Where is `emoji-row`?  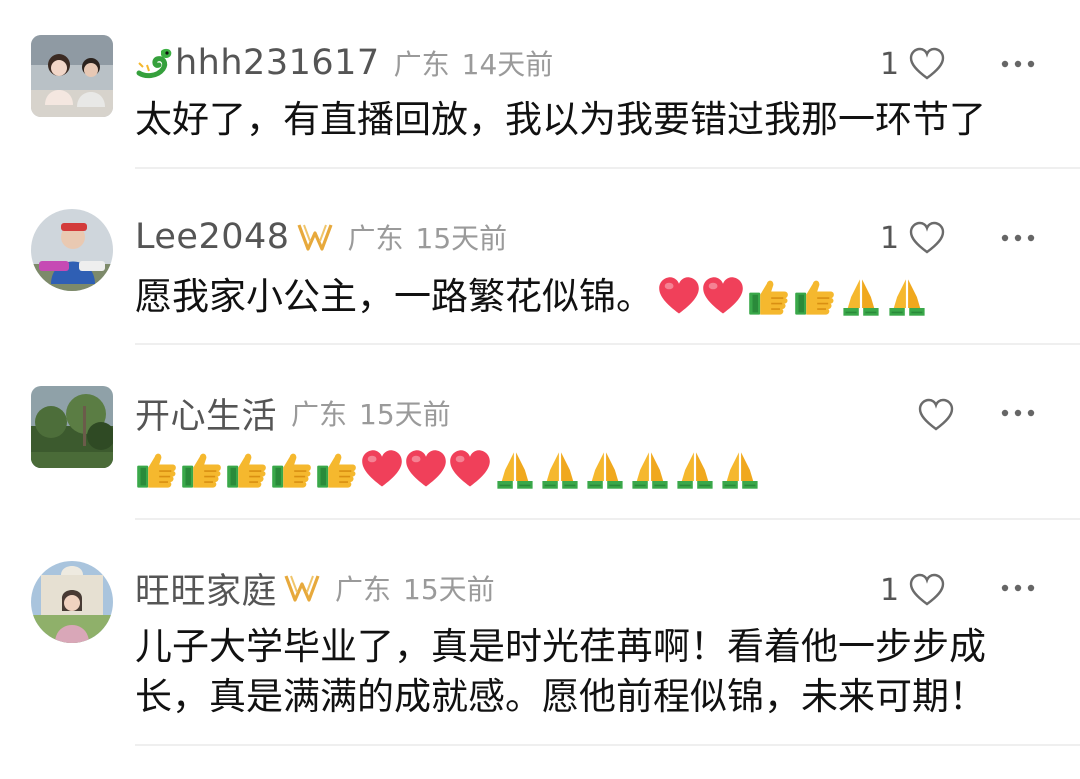 emoji-row is located at coordinates (448, 470).